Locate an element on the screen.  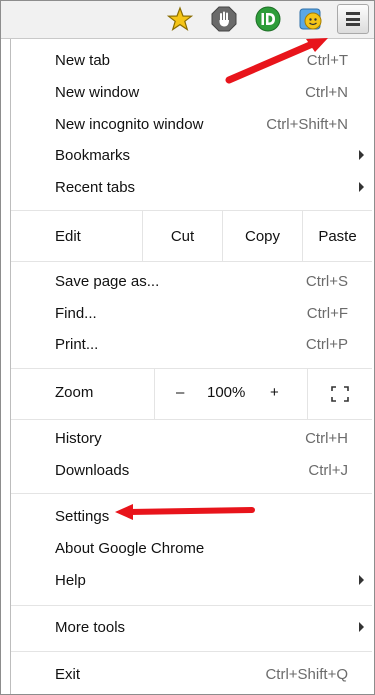
paste-button: Paste is located at coordinates (337, 236).